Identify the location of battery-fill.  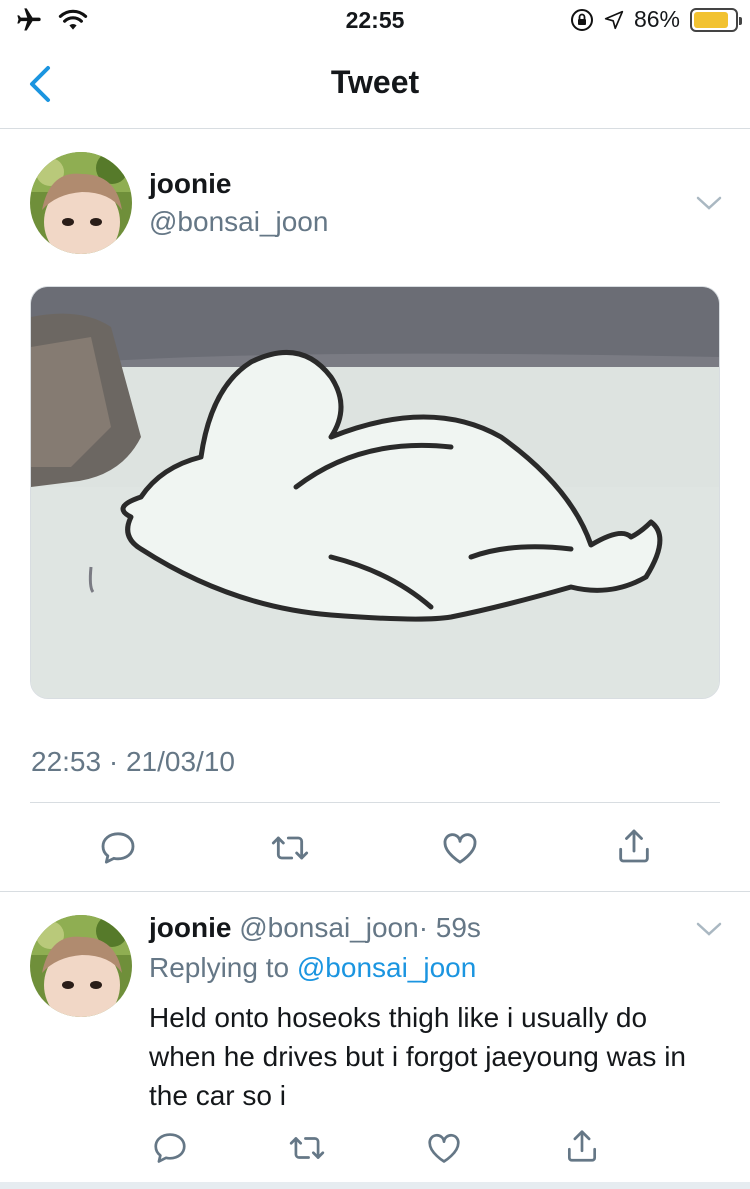
(711, 19).